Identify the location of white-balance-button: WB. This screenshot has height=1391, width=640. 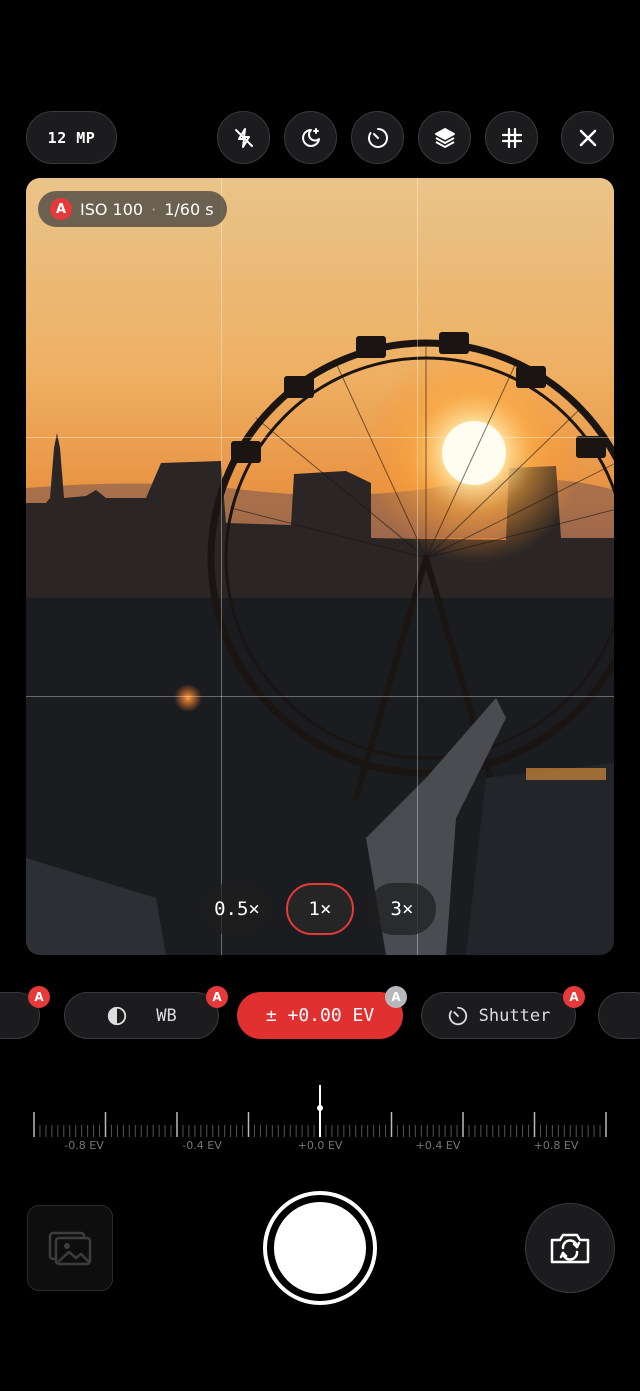
(141, 1015).